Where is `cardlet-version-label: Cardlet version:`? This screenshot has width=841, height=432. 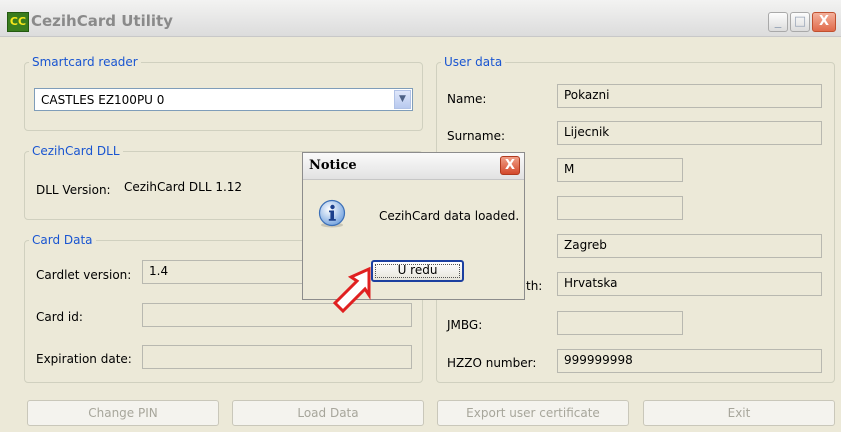 cardlet-version-label: Cardlet version: is located at coordinates (84, 275).